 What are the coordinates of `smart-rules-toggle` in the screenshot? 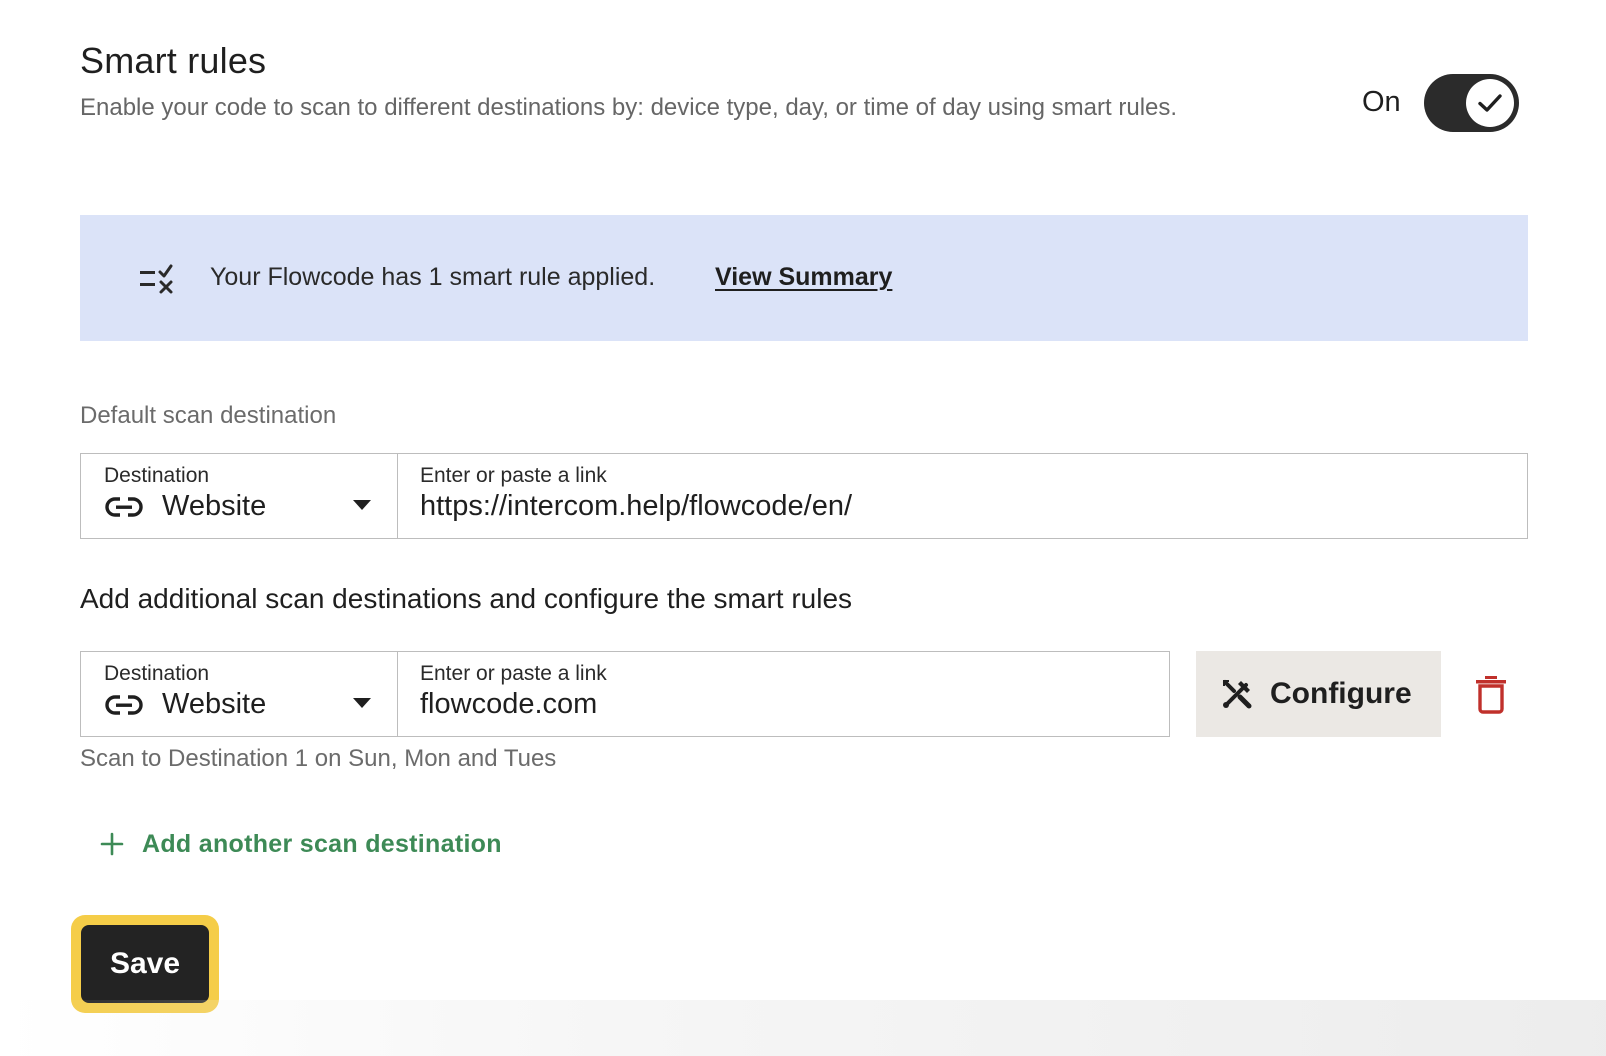 It's located at (1471, 103).